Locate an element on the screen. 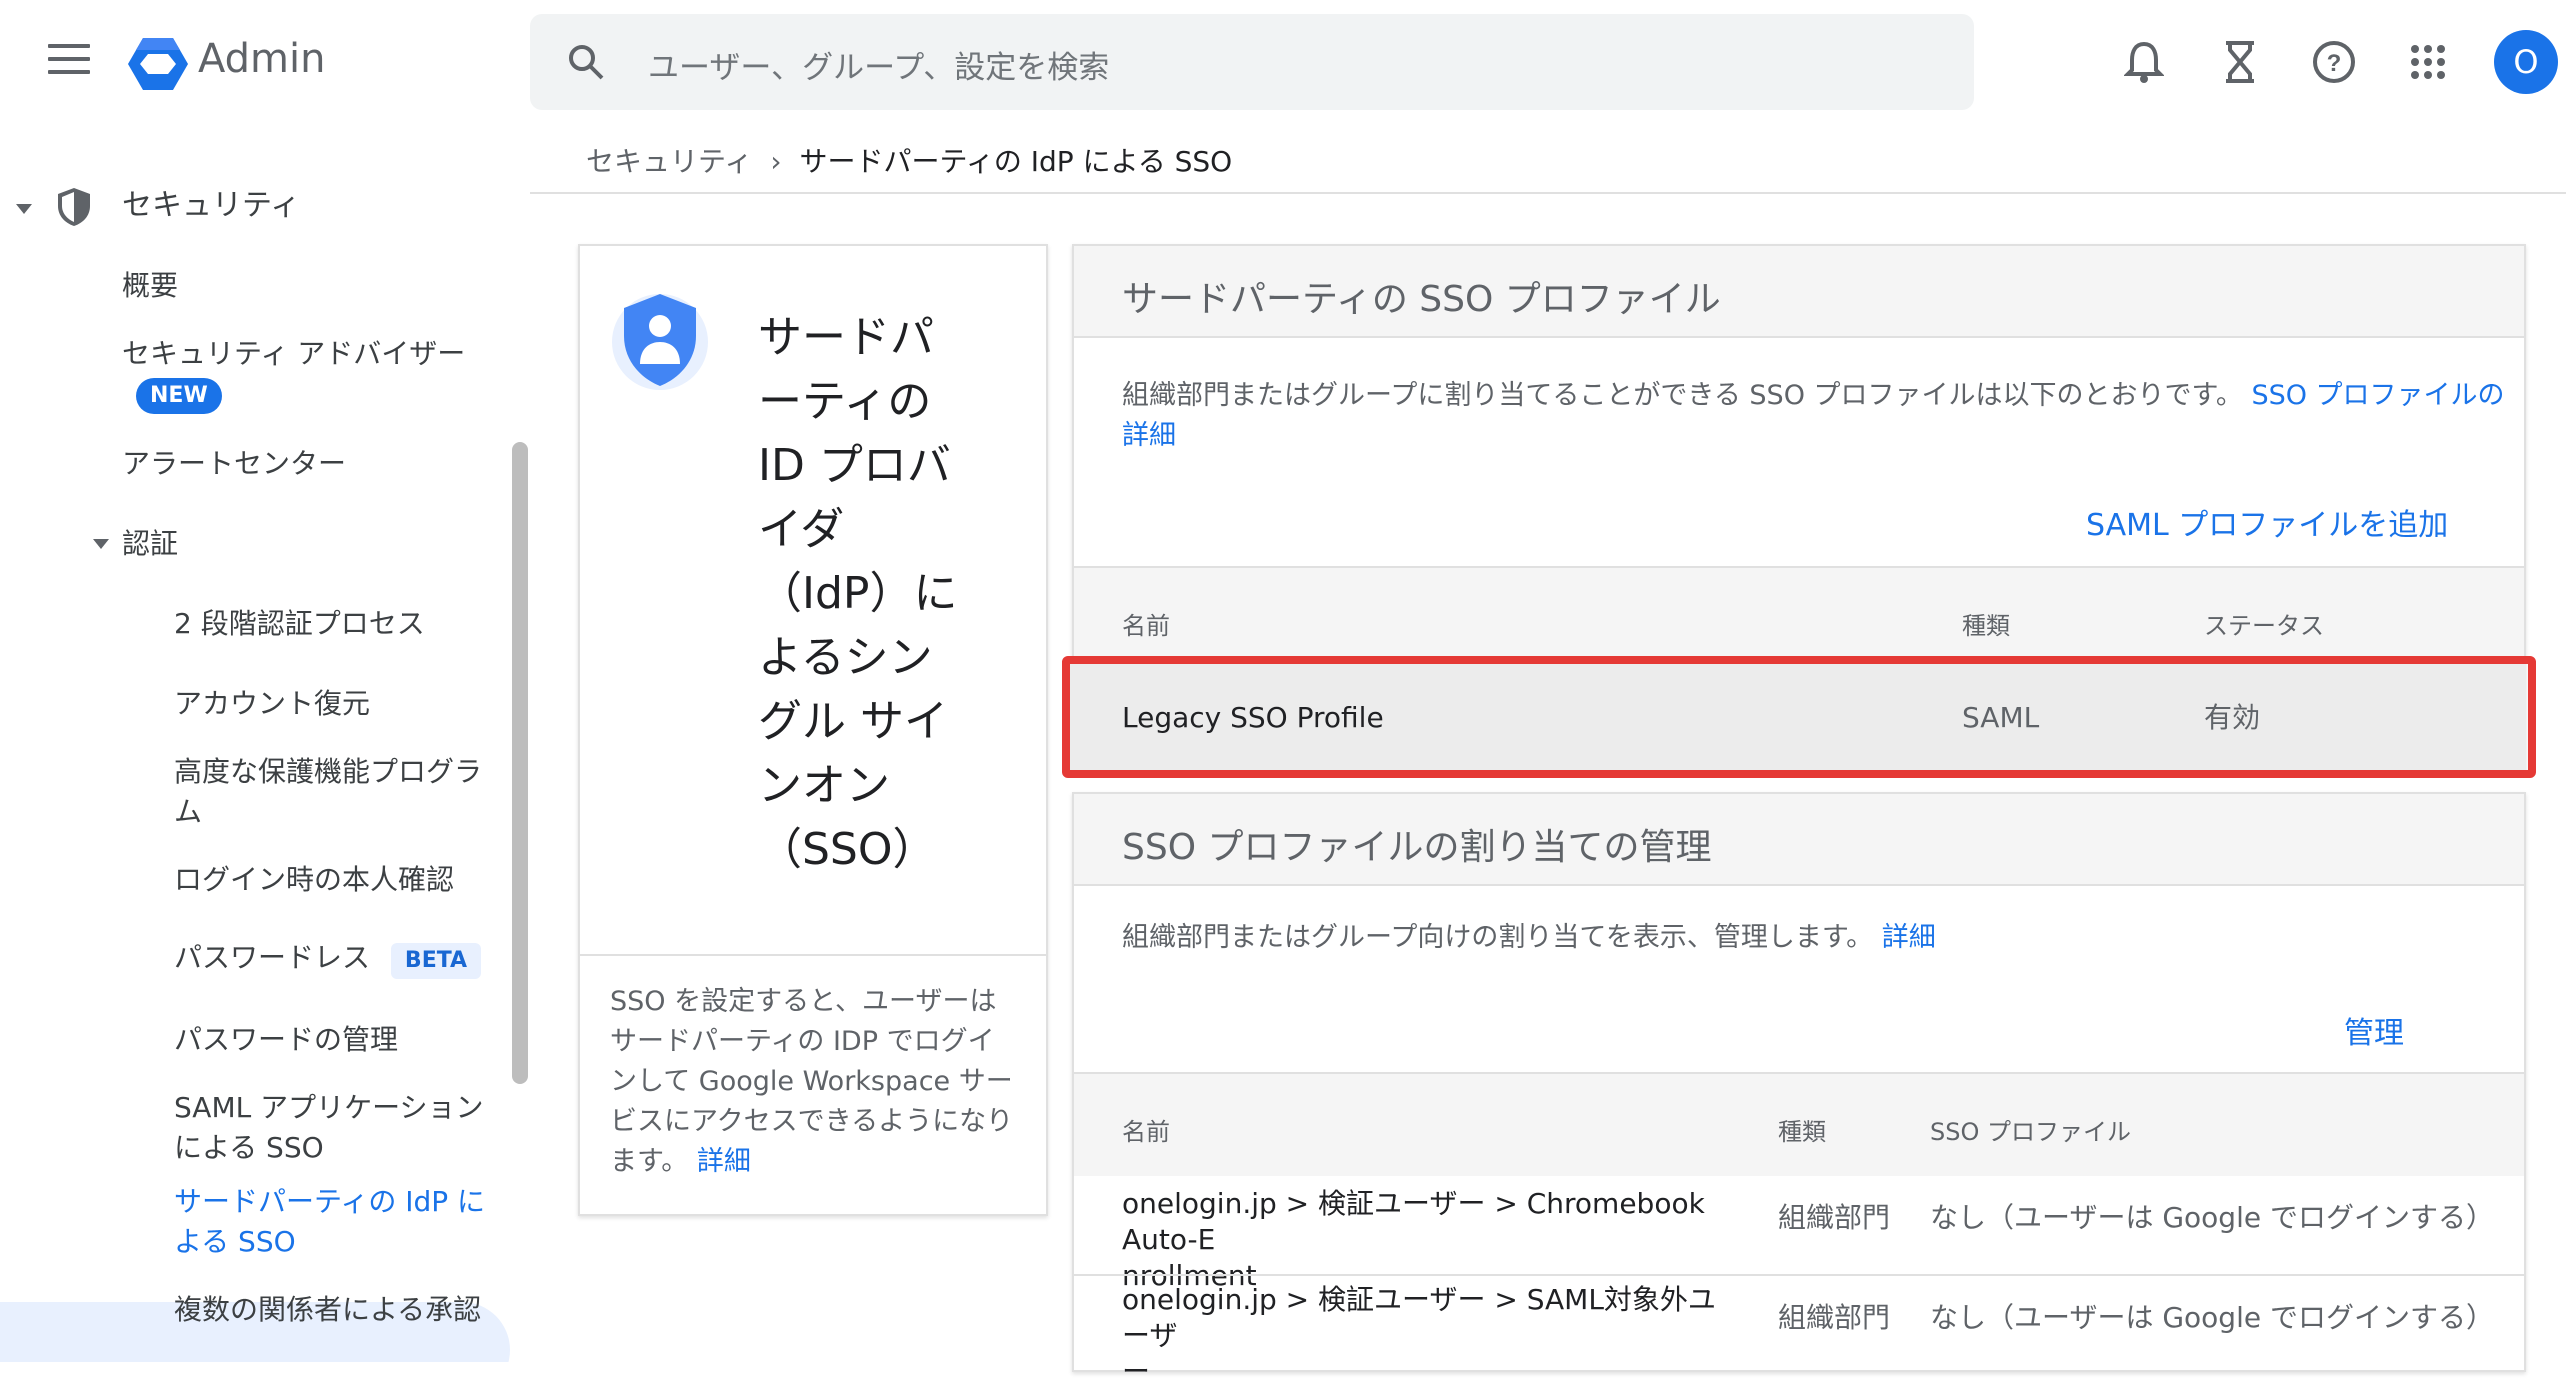  top-bar: Admin ユーザー、グループ、設定を検索 ? O is located at coordinates (1283, 63).